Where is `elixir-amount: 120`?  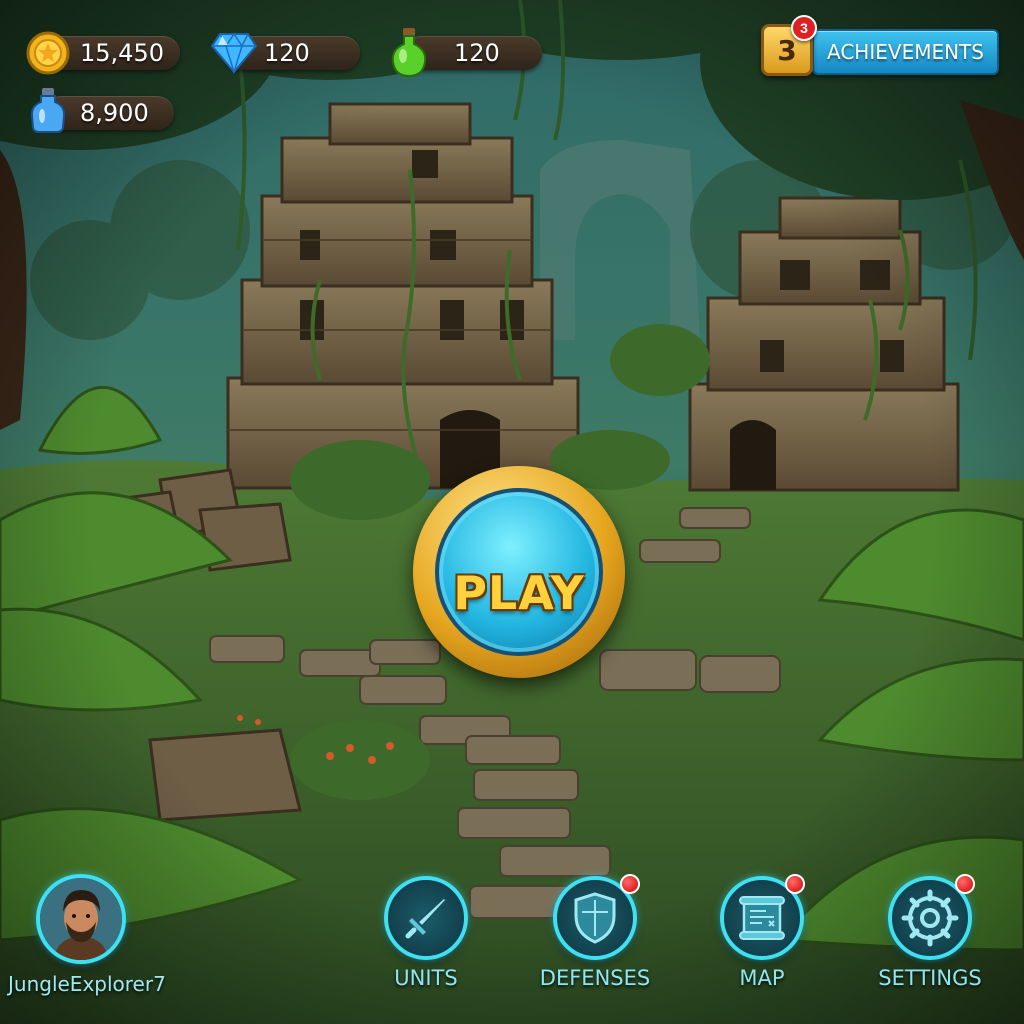
elixir-amount: 120 is located at coordinates (477, 53).